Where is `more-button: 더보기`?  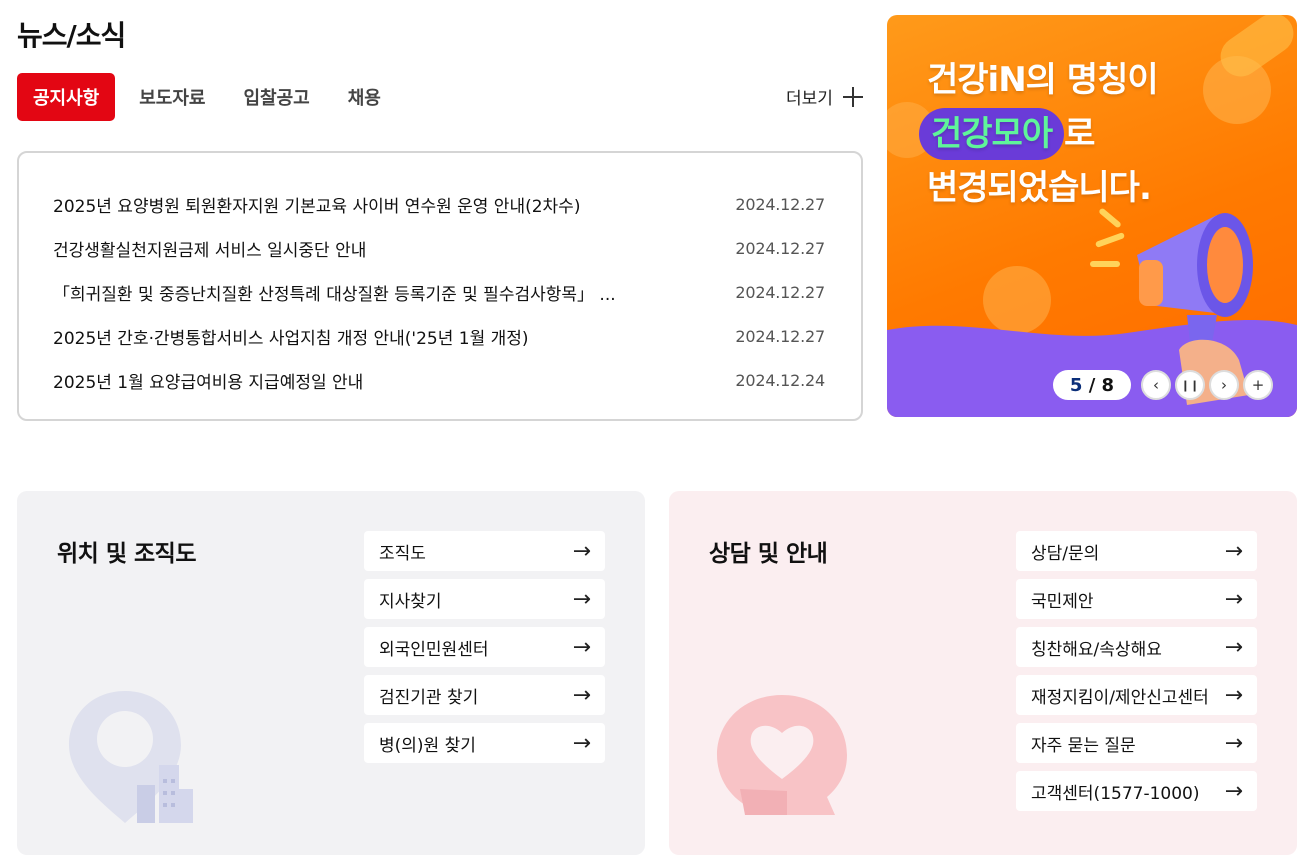
more-button: 더보기 is located at coordinates (824, 96).